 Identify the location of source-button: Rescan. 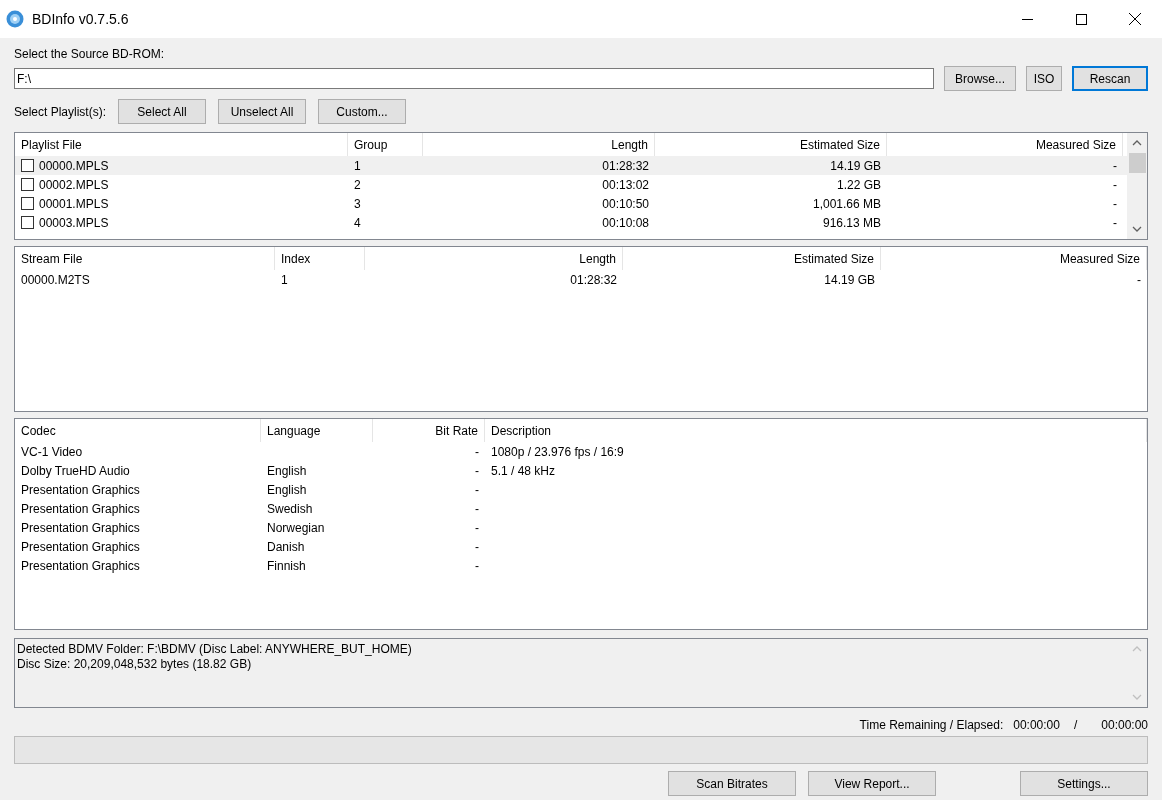
(1110, 78).